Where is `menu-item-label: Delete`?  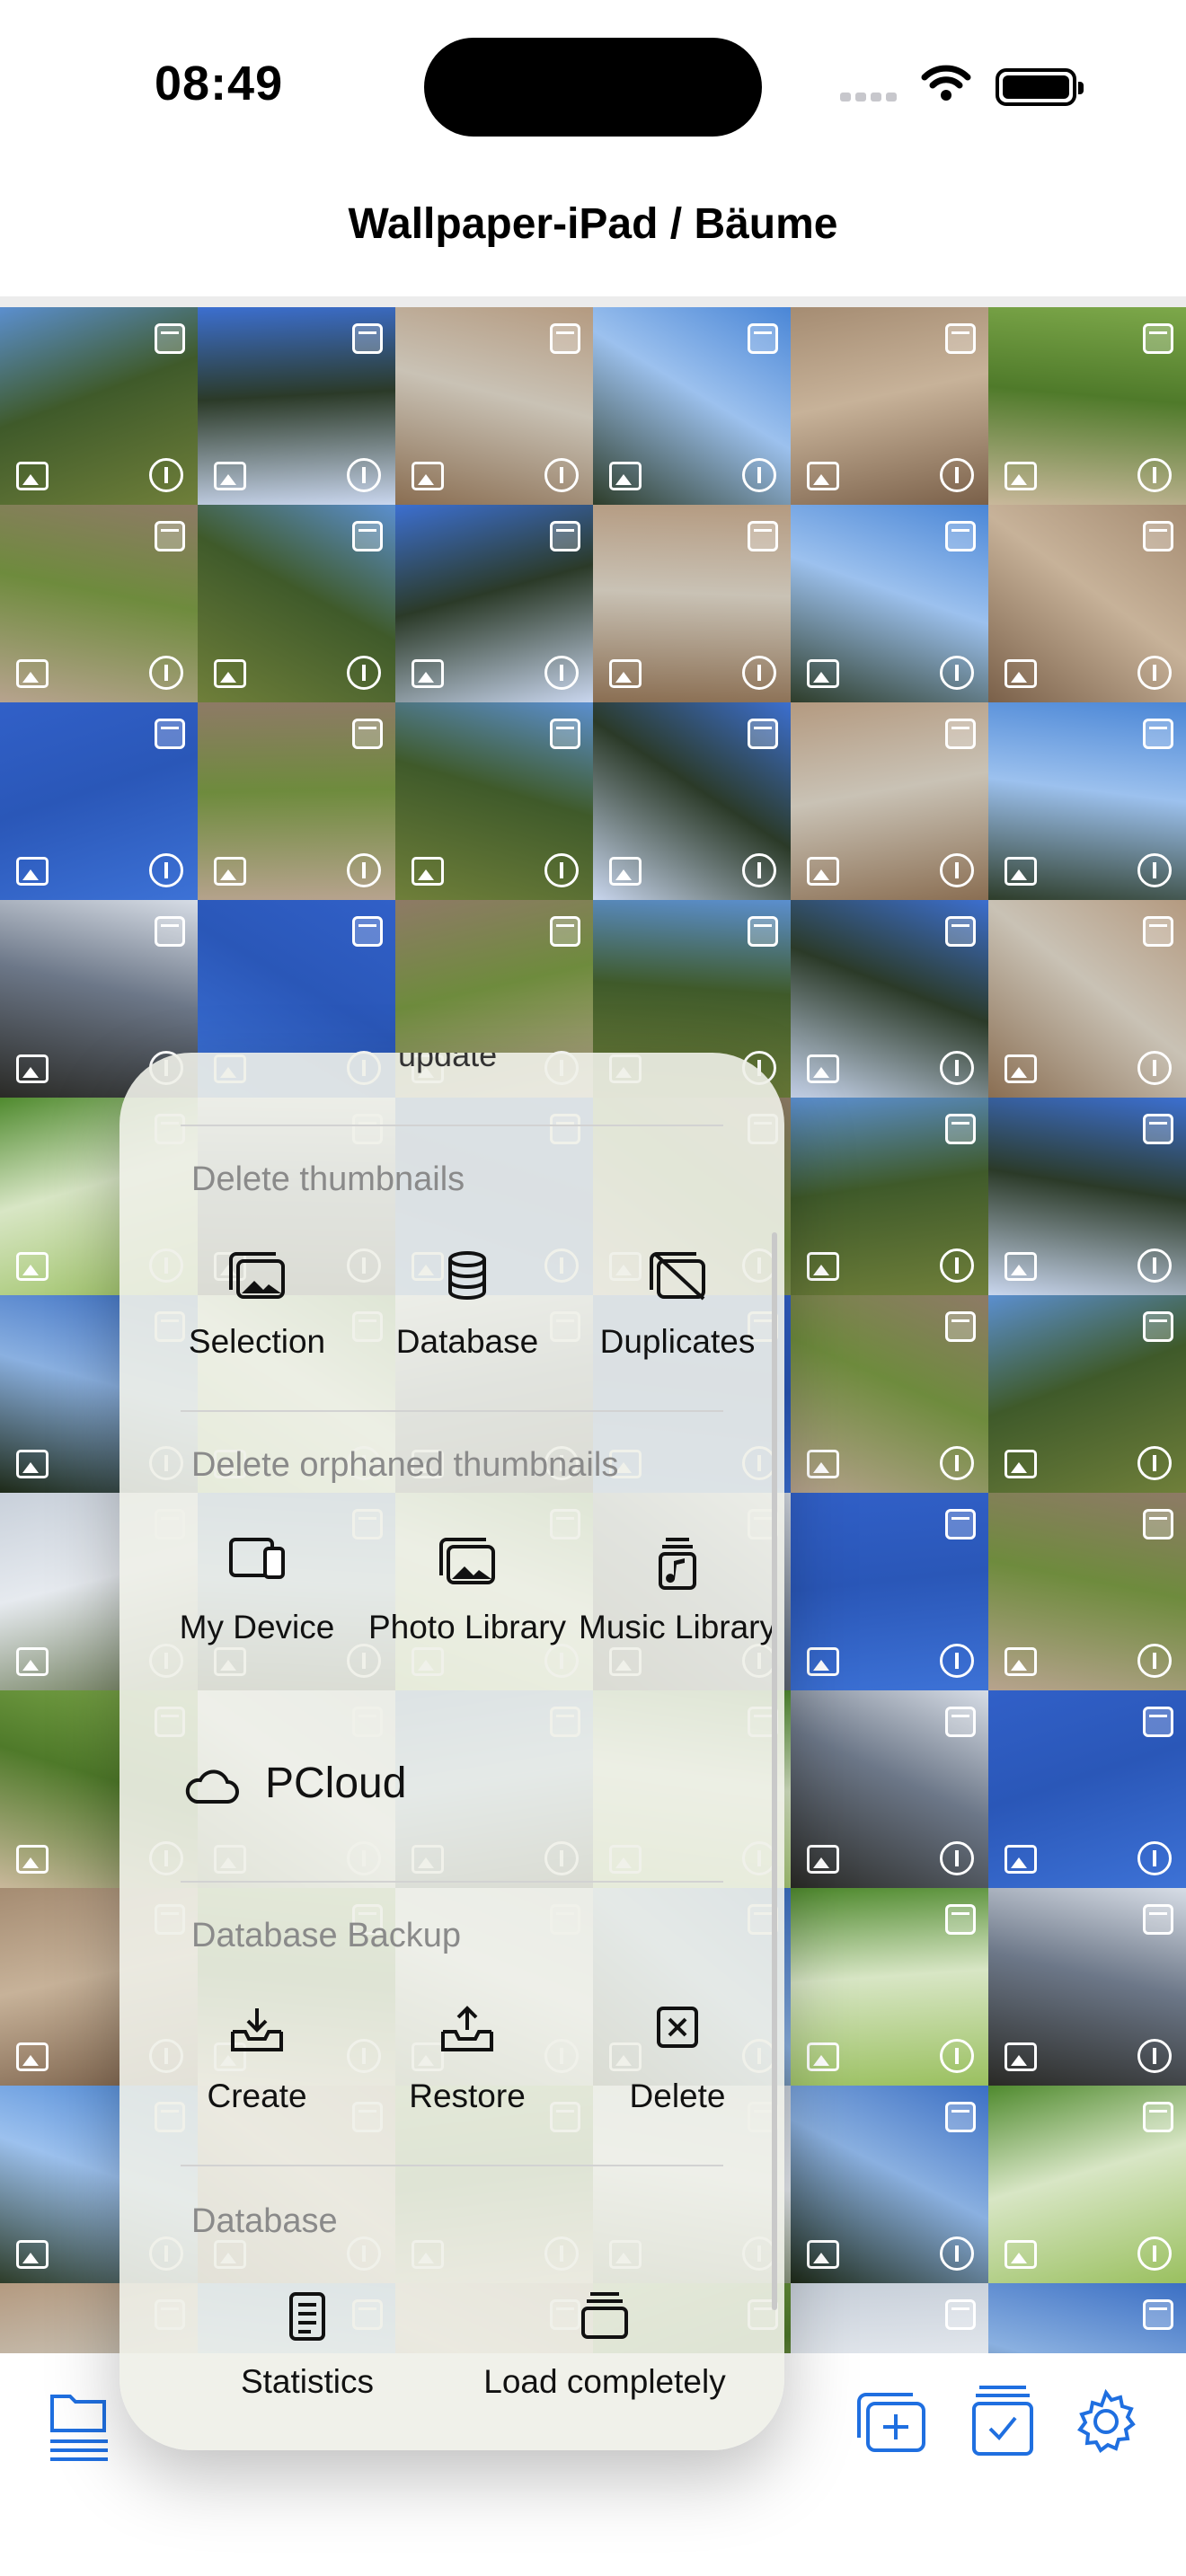 menu-item-label: Delete is located at coordinates (677, 2096).